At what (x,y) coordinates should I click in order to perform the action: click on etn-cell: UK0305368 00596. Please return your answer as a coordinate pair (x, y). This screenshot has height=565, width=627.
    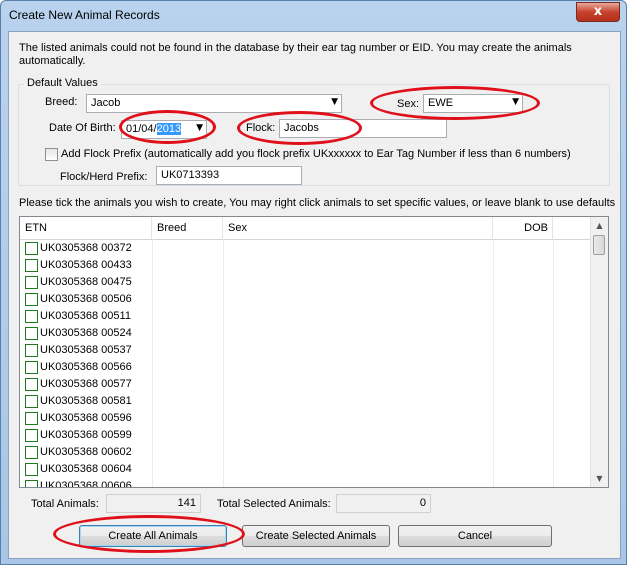
    Looking at the image, I should click on (86, 418).